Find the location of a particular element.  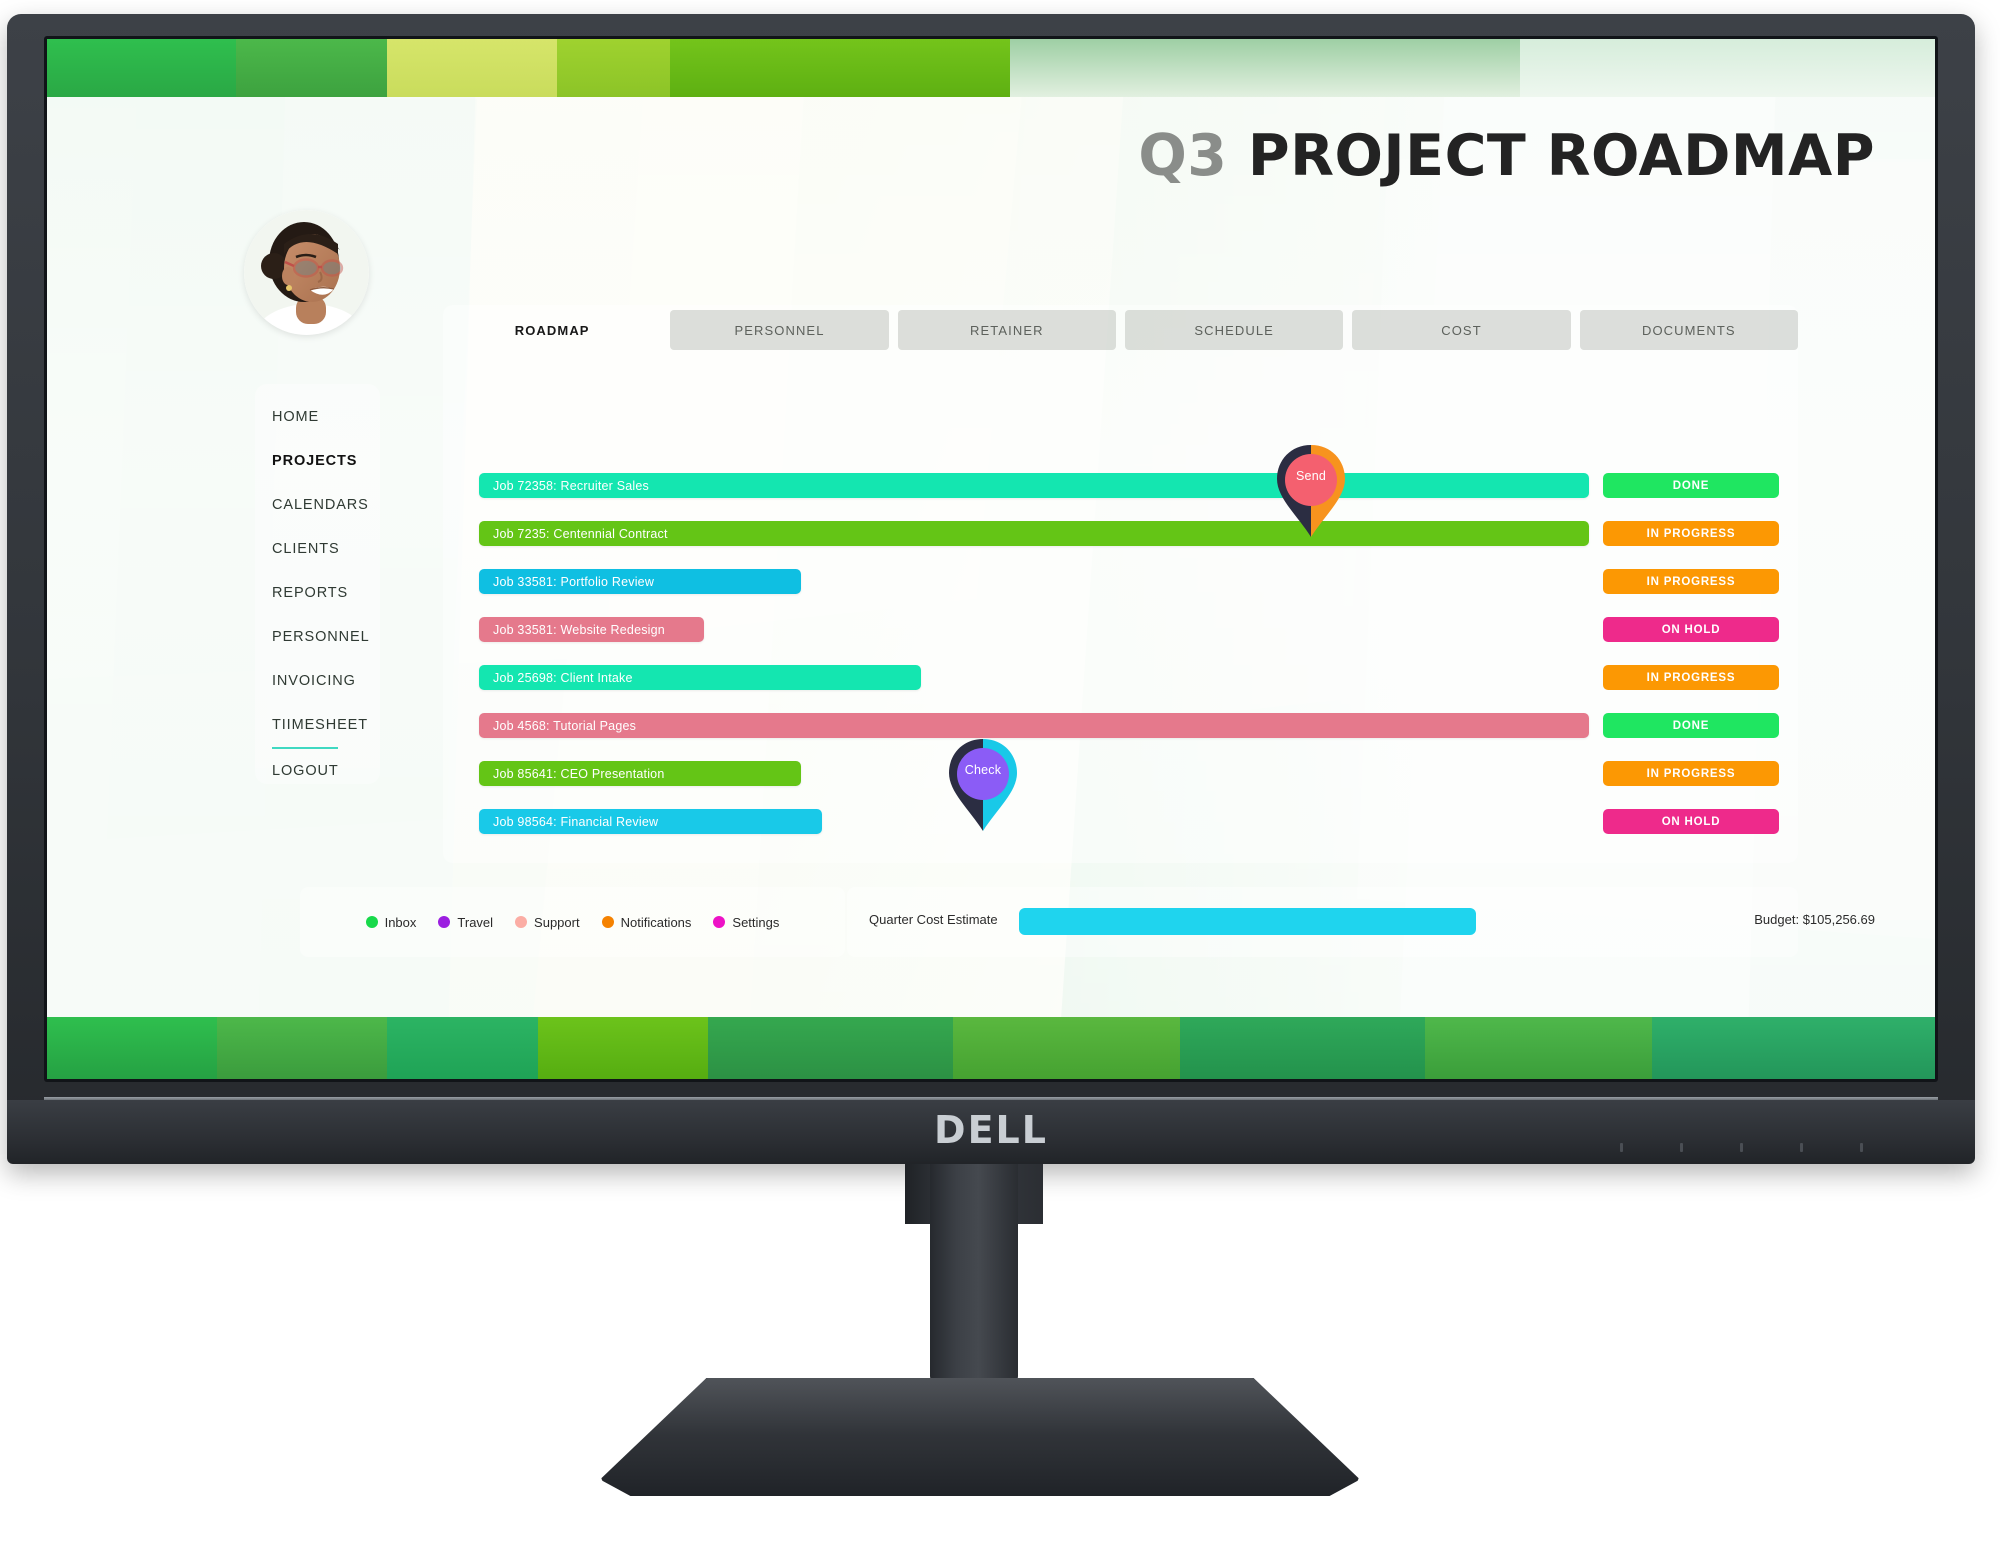

roadmap-row: Job 4568: Tutorial Pages DONE is located at coordinates (1129, 729).